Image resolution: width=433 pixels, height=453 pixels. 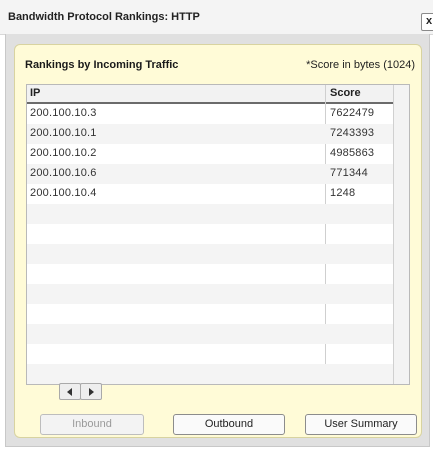 I want to click on table-row: 200.100.10.4 1248, so click(x=210, y=194).